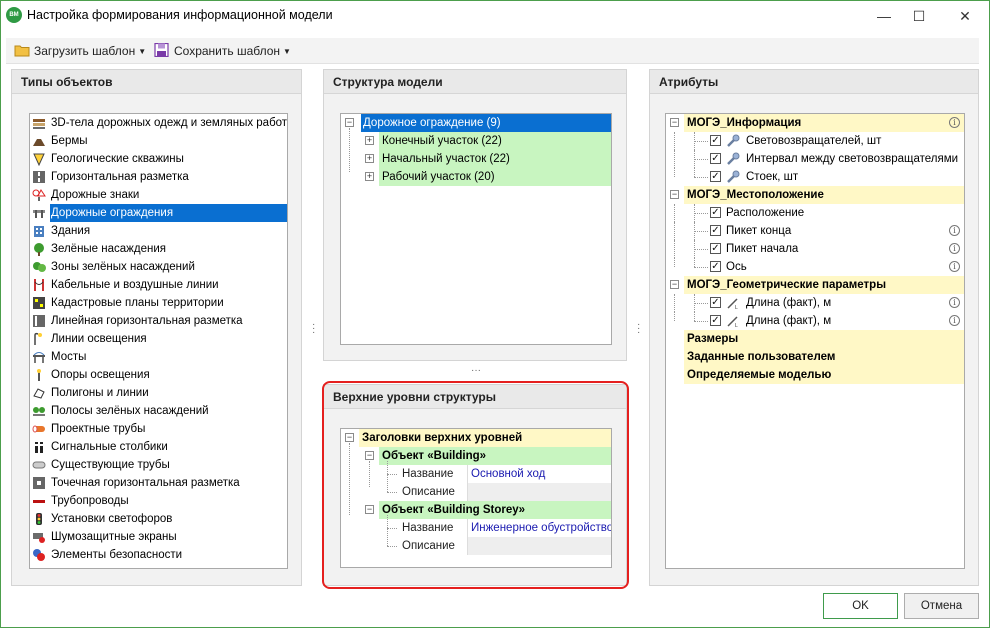  What do you see at coordinates (39, 285) in the screenshot?
I see `cable-icon` at bounding box center [39, 285].